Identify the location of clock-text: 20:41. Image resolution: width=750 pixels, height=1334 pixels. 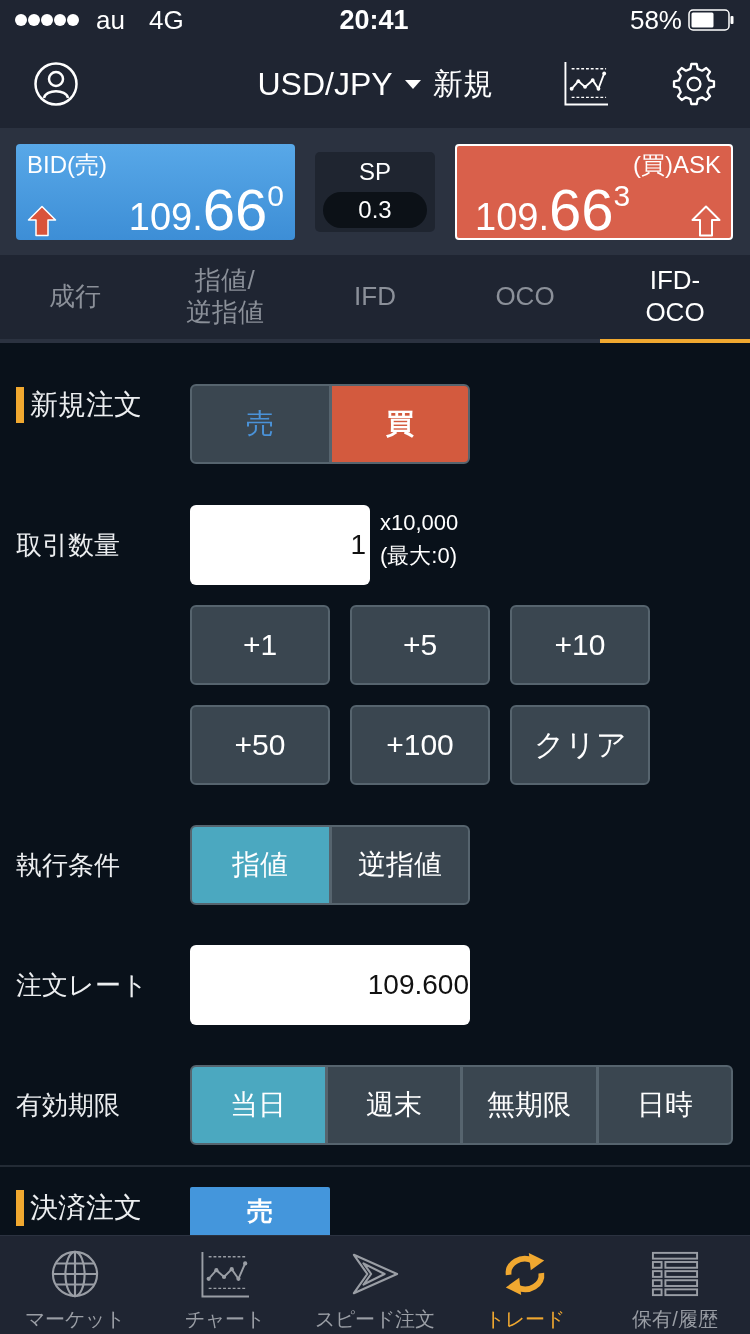
(374, 20).